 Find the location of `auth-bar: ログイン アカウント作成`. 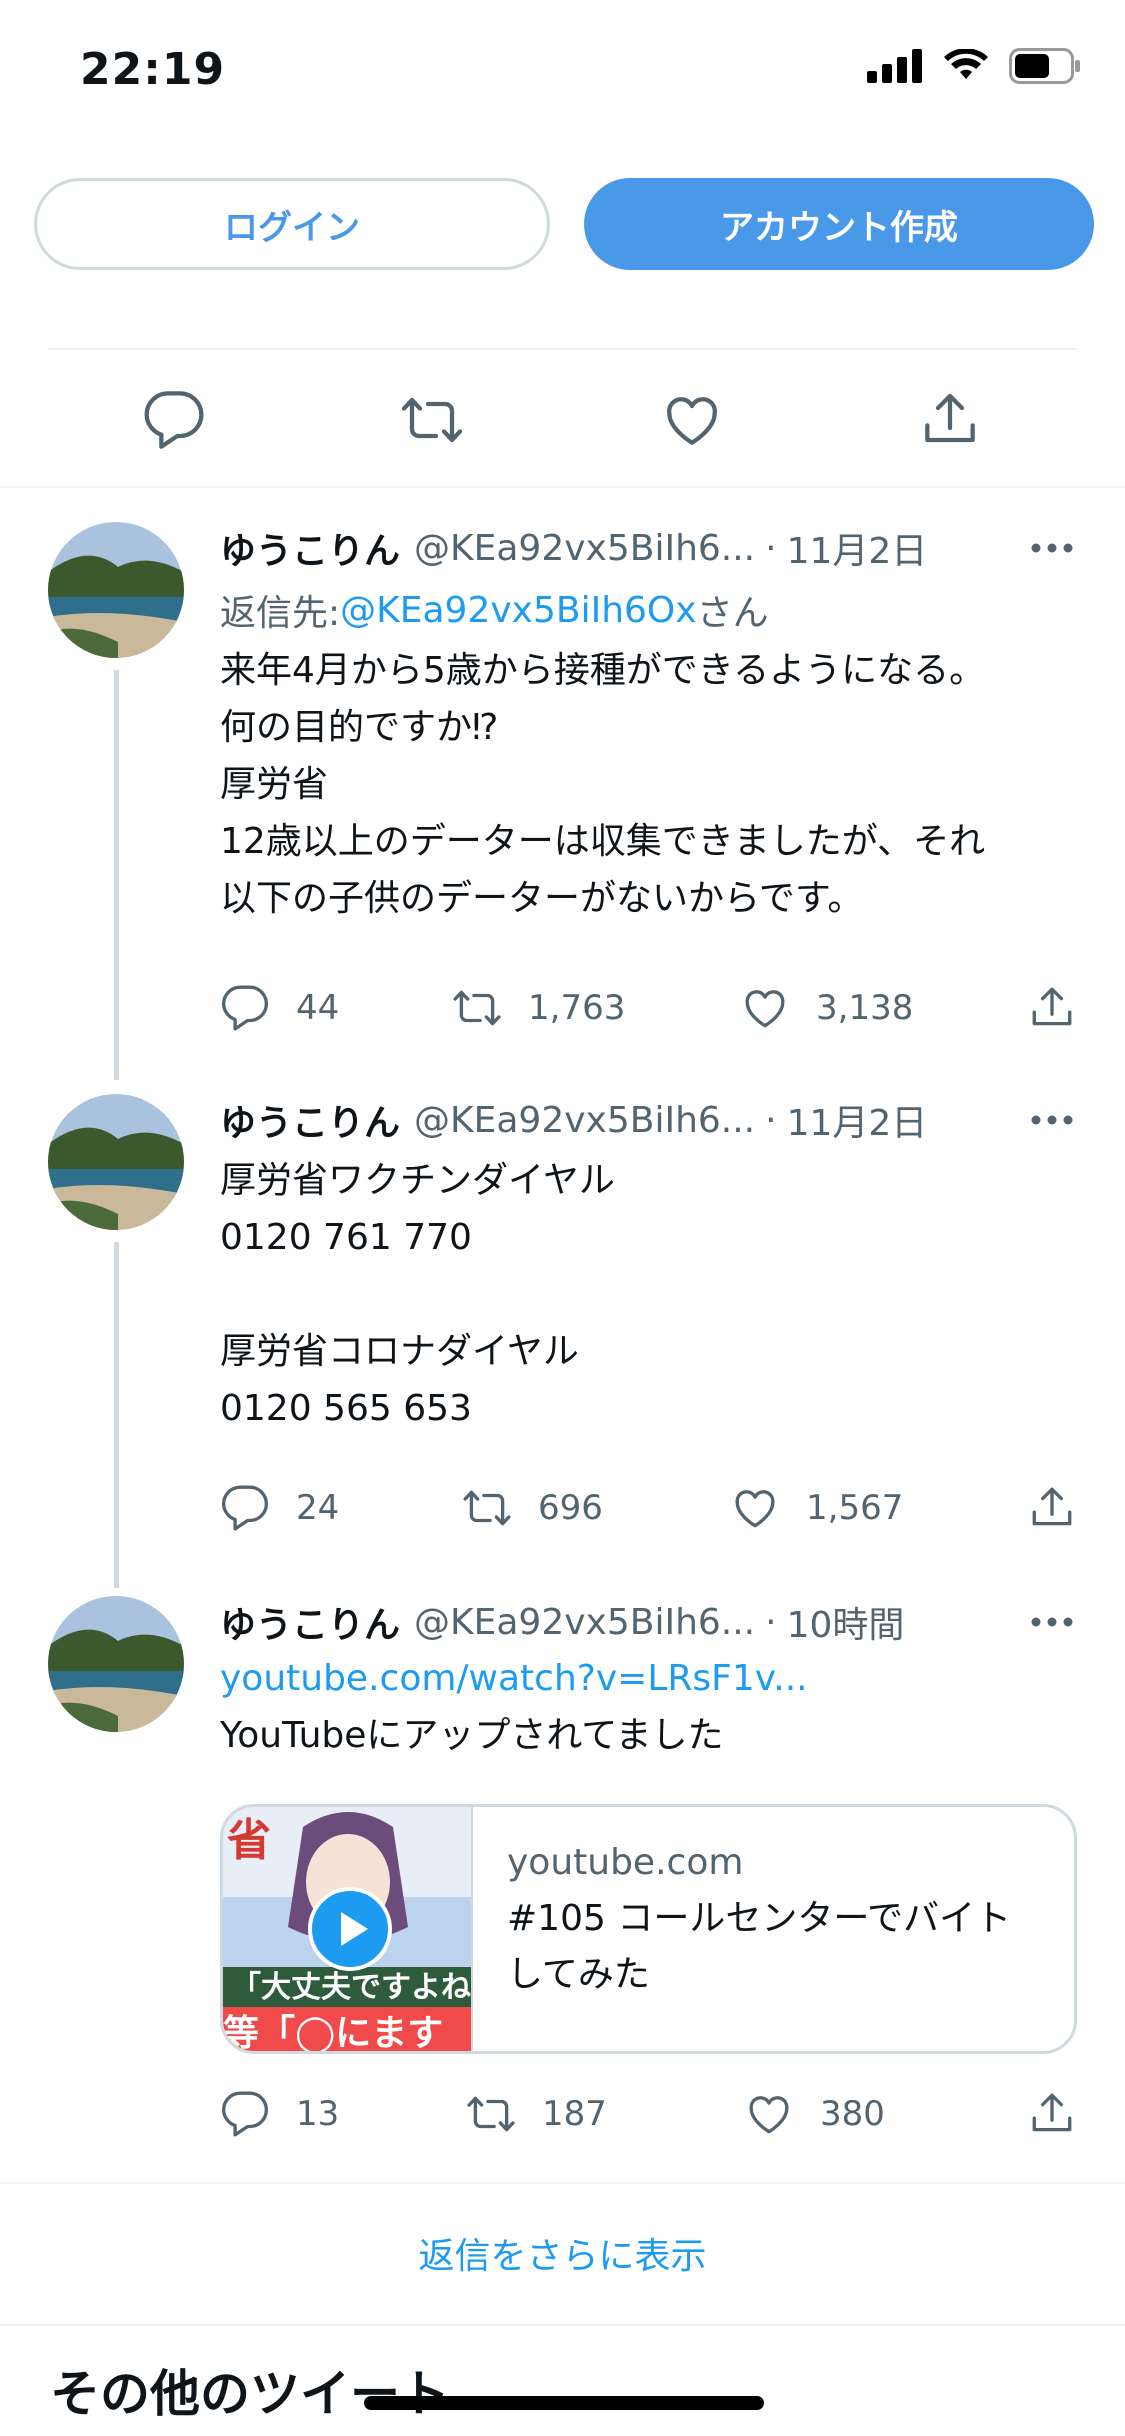

auth-bar: ログイン アカウント作成 is located at coordinates (564, 224).